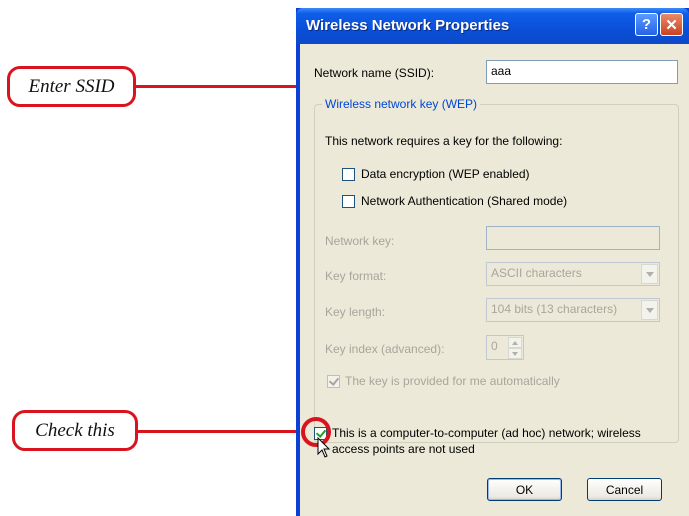  I want to click on network-key-label: Network key:, so click(360, 241).